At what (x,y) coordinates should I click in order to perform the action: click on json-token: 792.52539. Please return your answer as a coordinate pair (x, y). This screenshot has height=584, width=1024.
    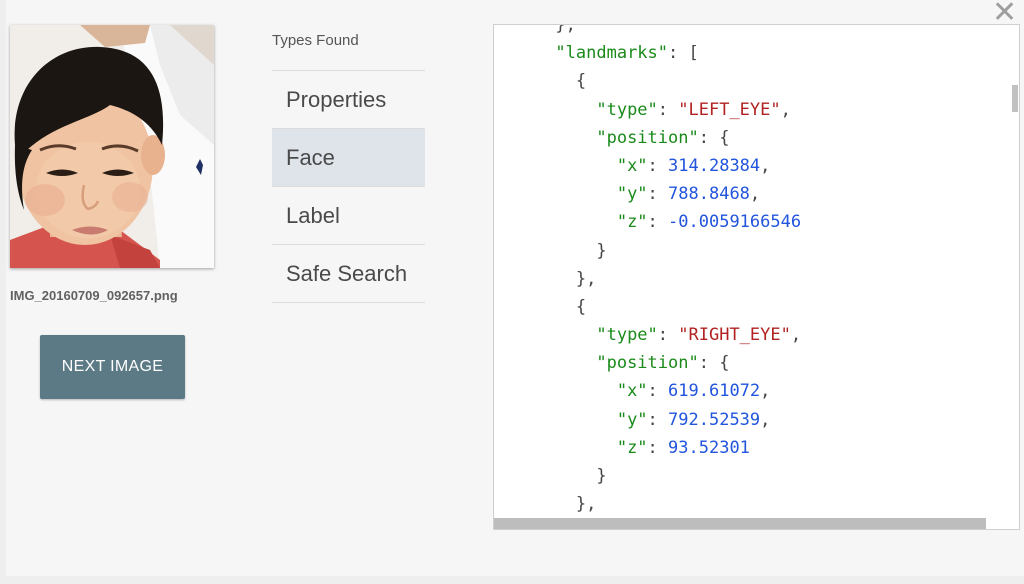
    Looking at the image, I should click on (714, 419).